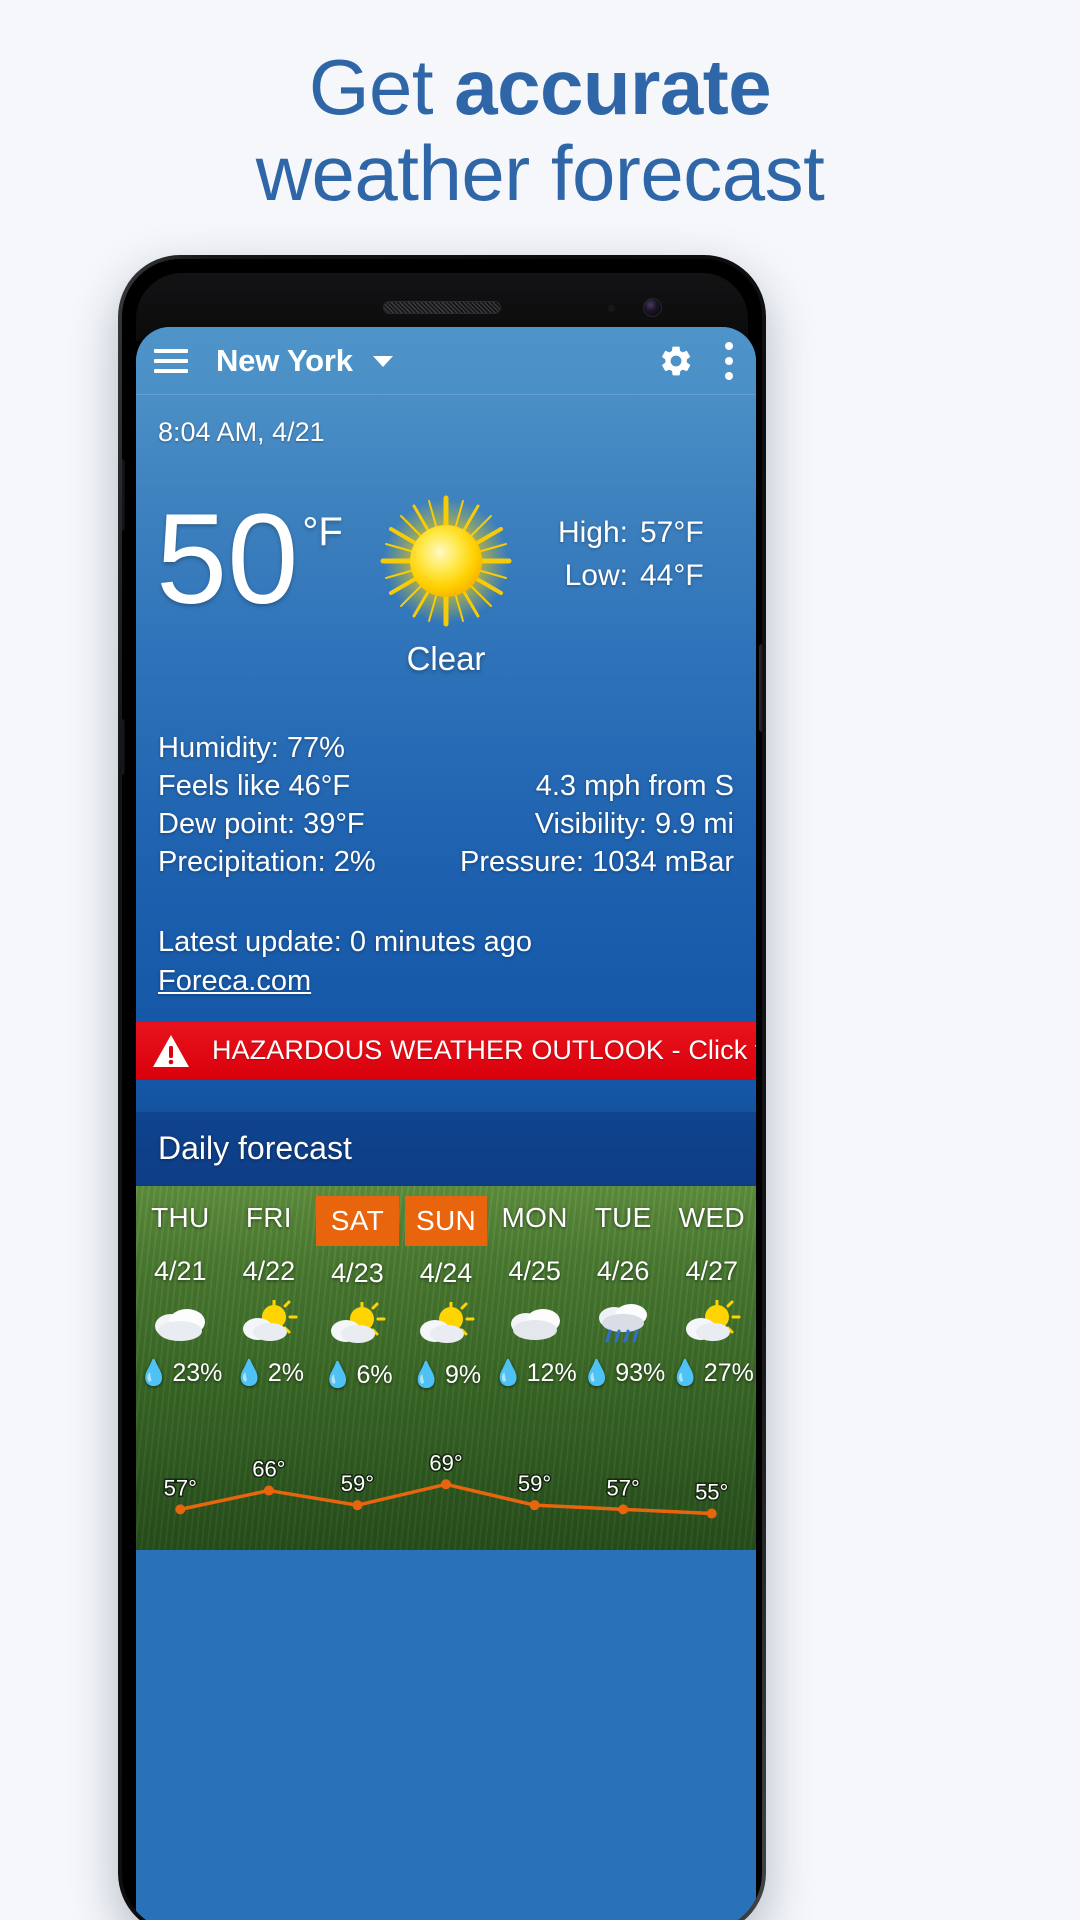 This screenshot has height=1920, width=1080. What do you see at coordinates (590, 749) in the screenshot?
I see `detail-spacer` at bounding box center [590, 749].